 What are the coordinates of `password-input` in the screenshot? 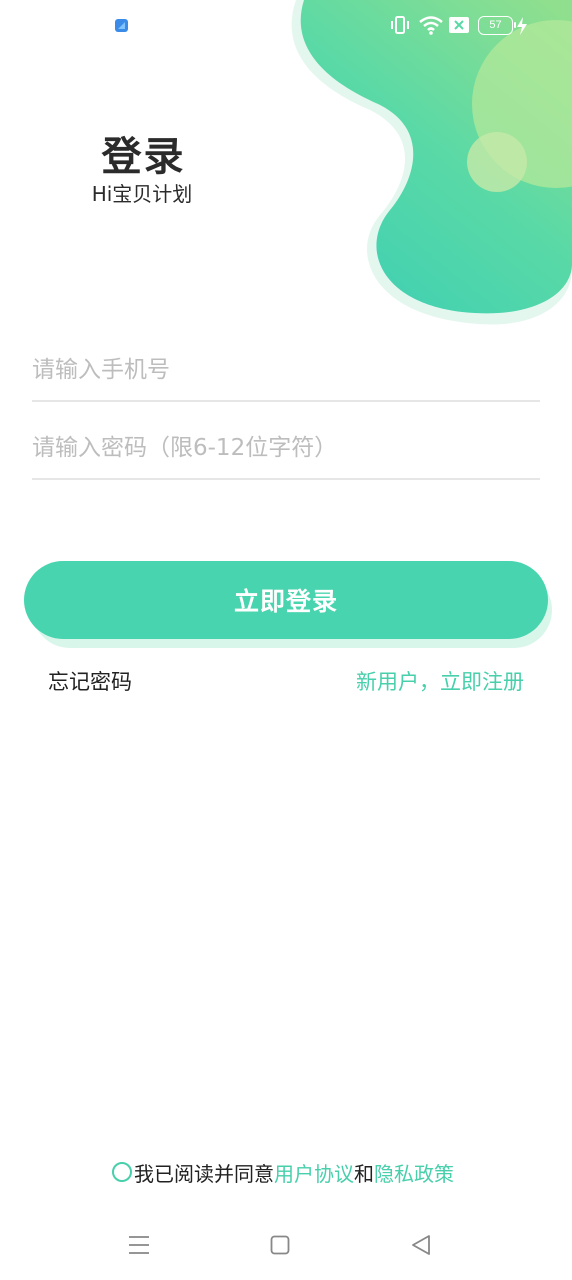 It's located at (286, 448).